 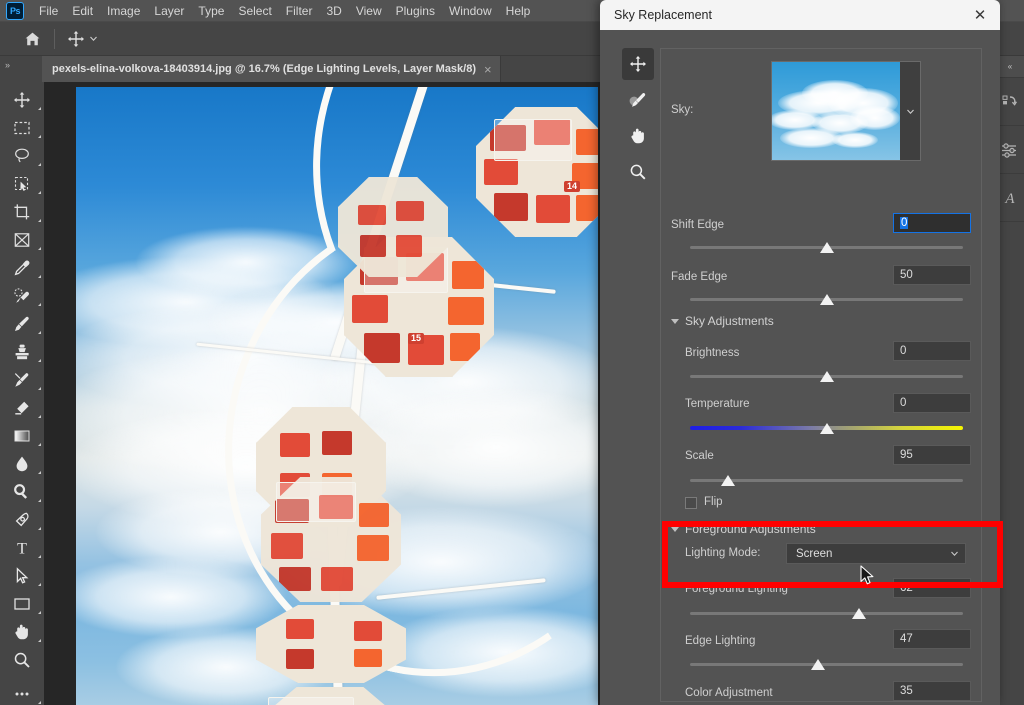 I want to click on menu-3d: 3D, so click(x=333, y=11).